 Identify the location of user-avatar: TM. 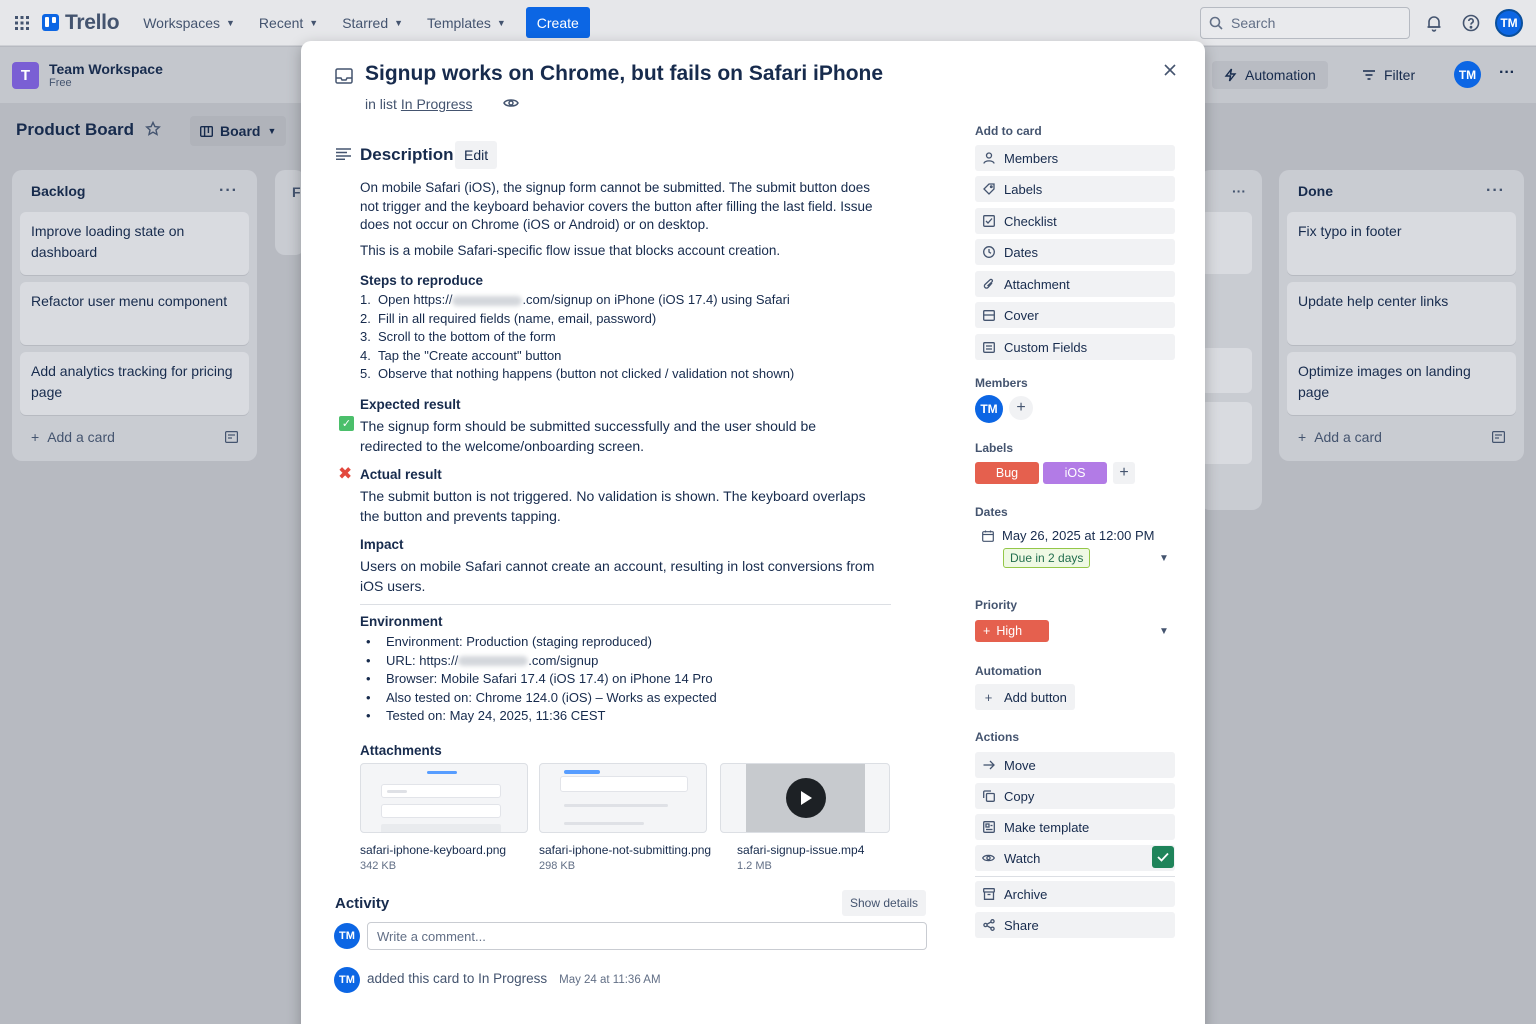
(1509, 23).